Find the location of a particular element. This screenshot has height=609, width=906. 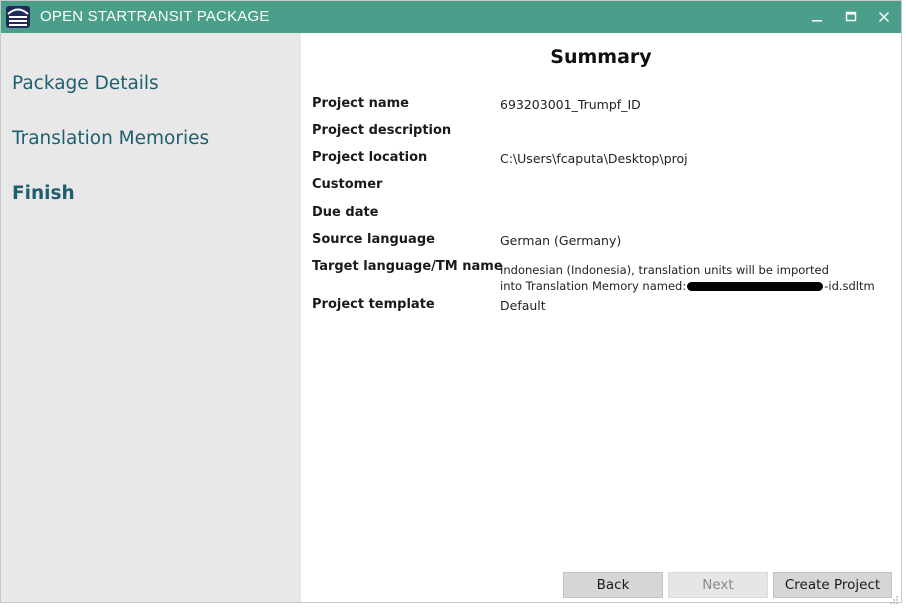

next-button: Next is located at coordinates (718, 585).